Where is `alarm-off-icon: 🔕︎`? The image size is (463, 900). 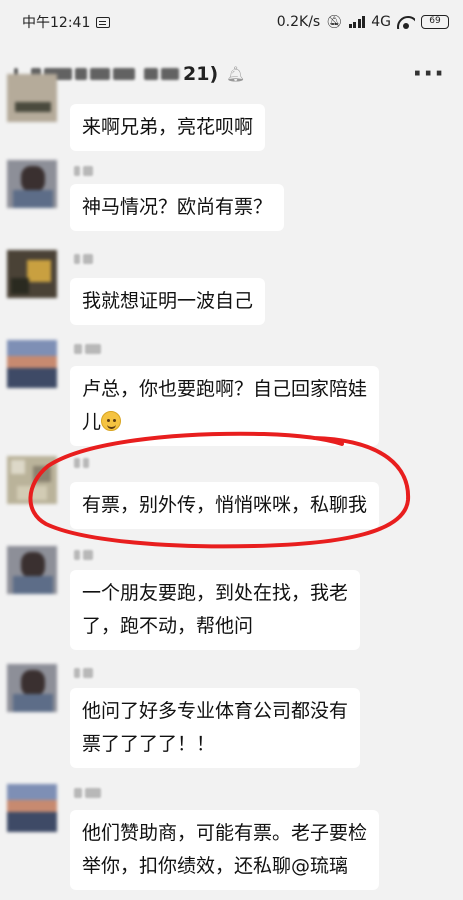
alarm-off-icon: 🔕︎ is located at coordinates (334, 22).